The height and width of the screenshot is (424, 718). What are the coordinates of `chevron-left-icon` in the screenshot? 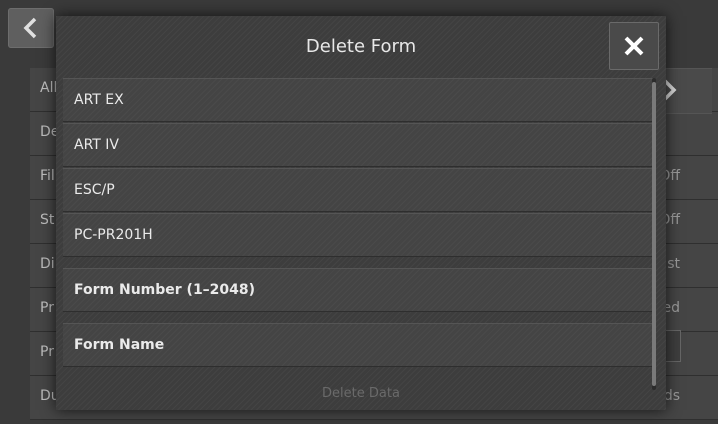 It's located at (30, 28).